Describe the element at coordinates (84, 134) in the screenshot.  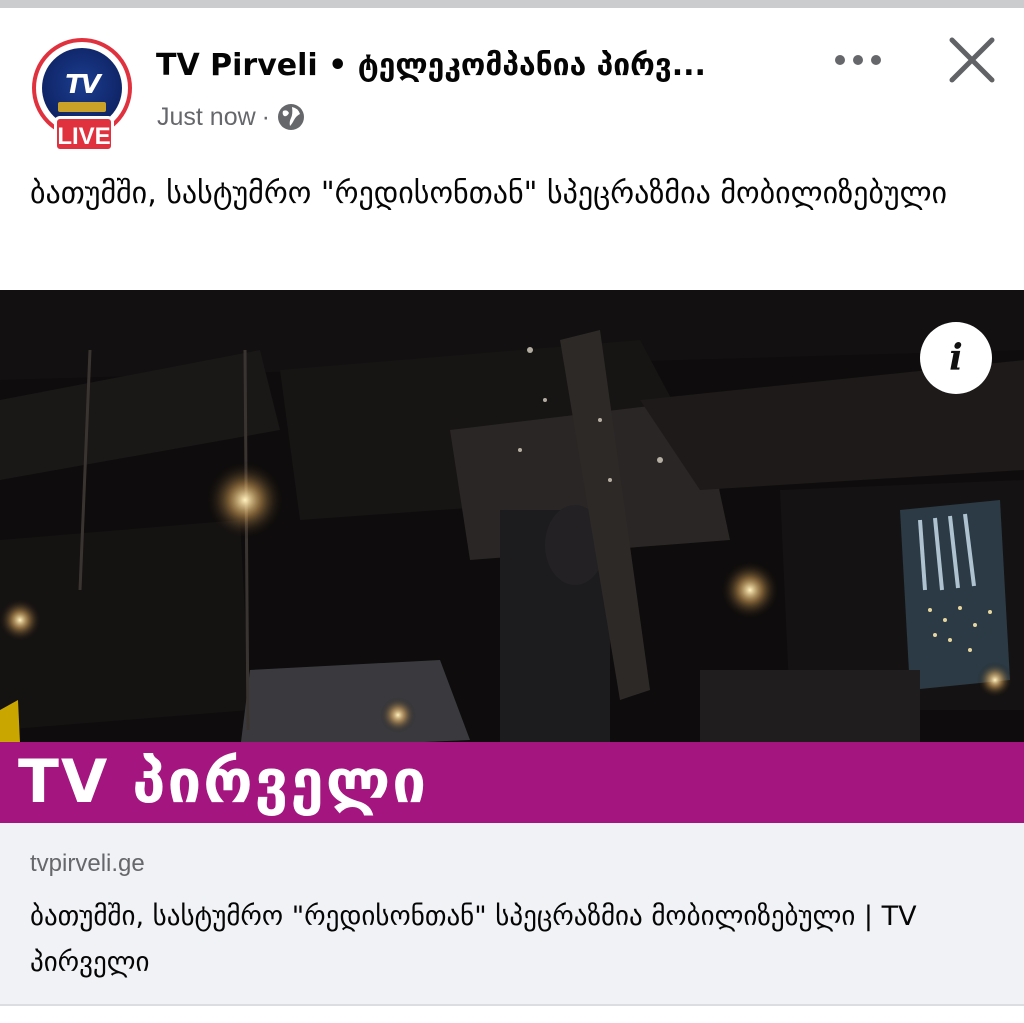
I see `live-badge: LIVE` at that location.